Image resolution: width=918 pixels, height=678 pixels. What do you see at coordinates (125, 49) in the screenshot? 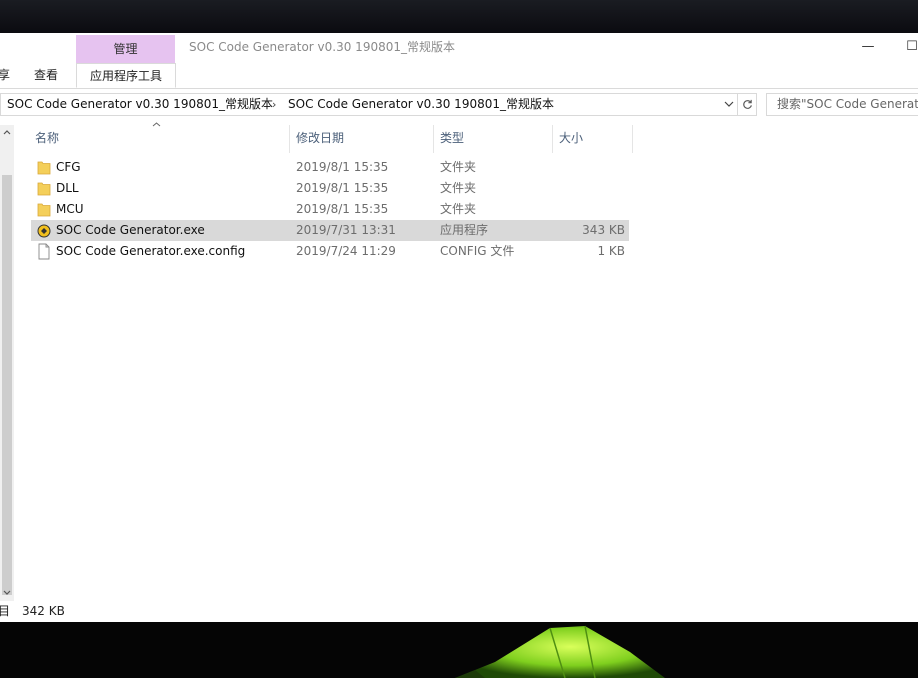
I see `manage-contextual-tab: 管理` at bounding box center [125, 49].